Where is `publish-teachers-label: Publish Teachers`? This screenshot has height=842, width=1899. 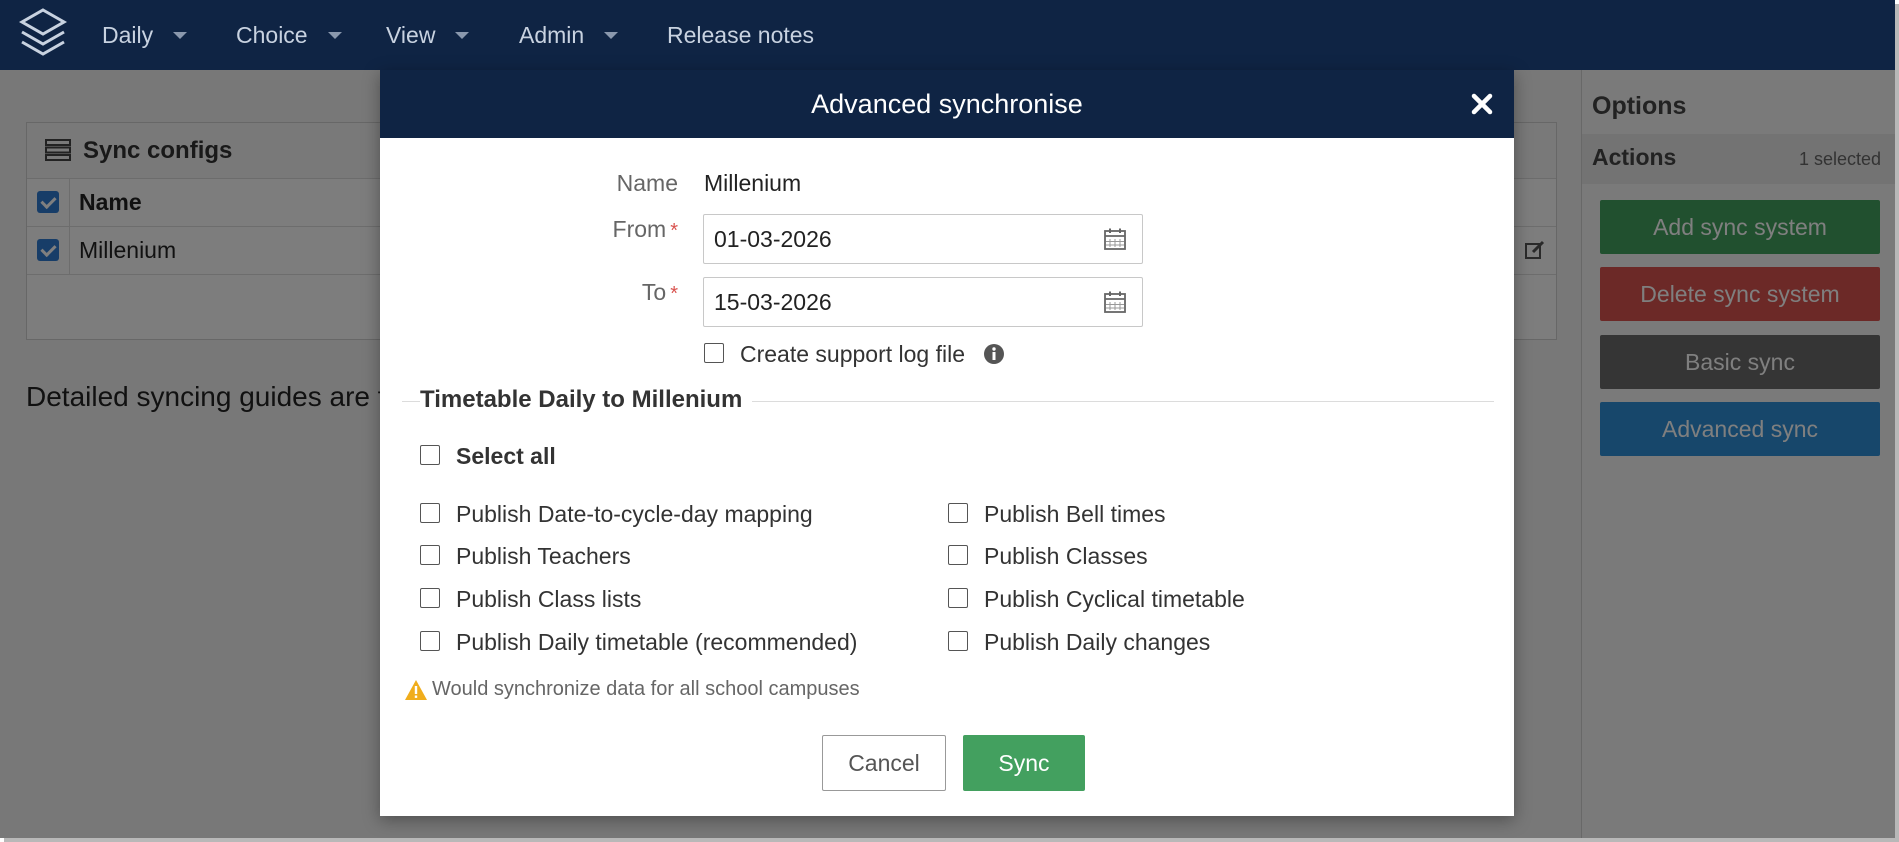 publish-teachers-label: Publish Teachers is located at coordinates (543, 556).